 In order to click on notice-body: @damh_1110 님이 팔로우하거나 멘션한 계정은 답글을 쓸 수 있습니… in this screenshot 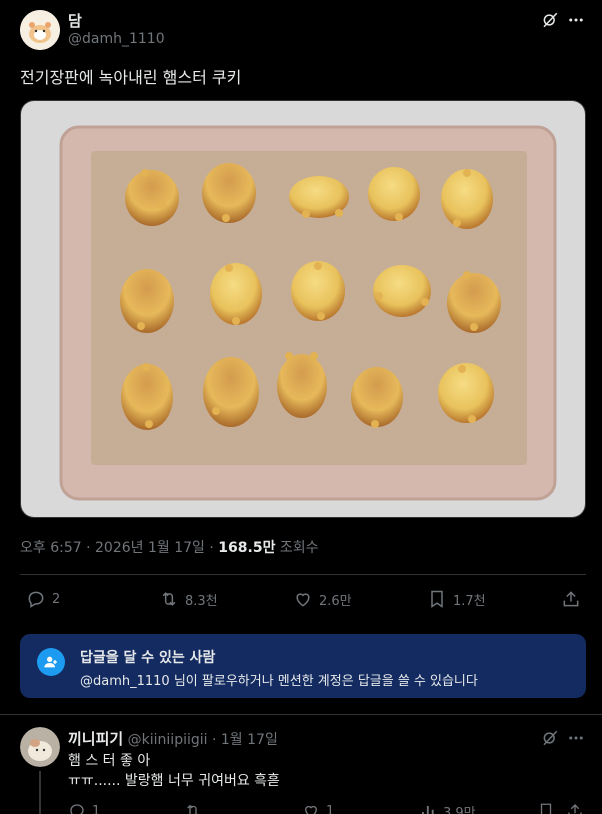, I will do `click(279, 679)`.